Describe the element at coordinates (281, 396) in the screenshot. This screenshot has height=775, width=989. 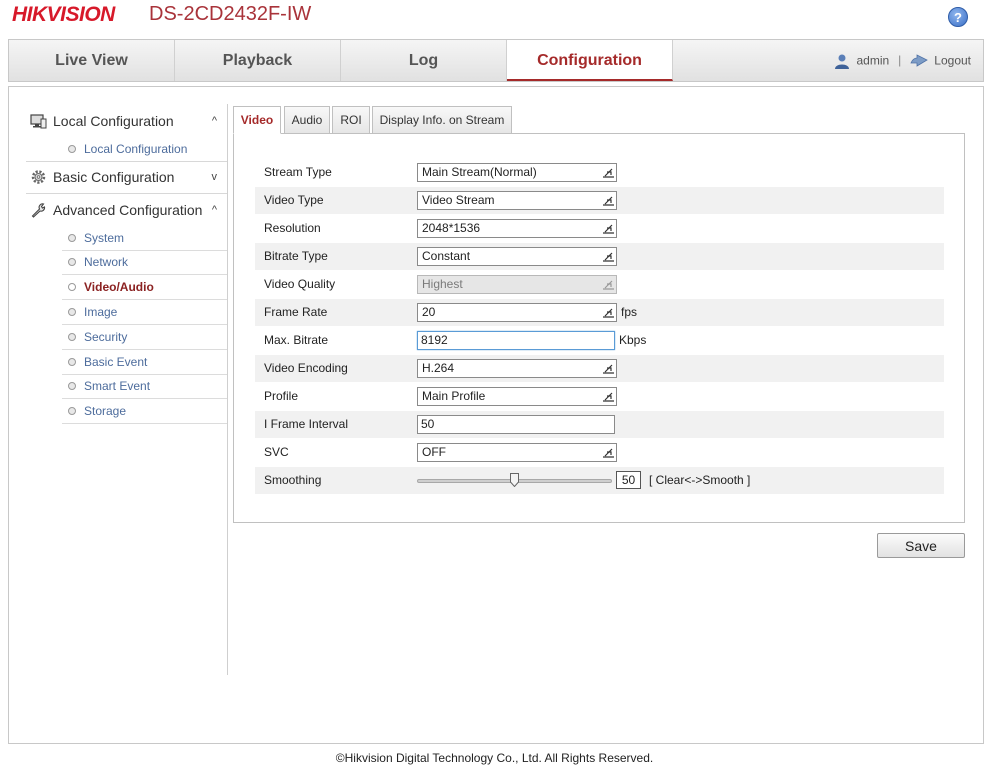
I see `profile-label: Profile` at that location.